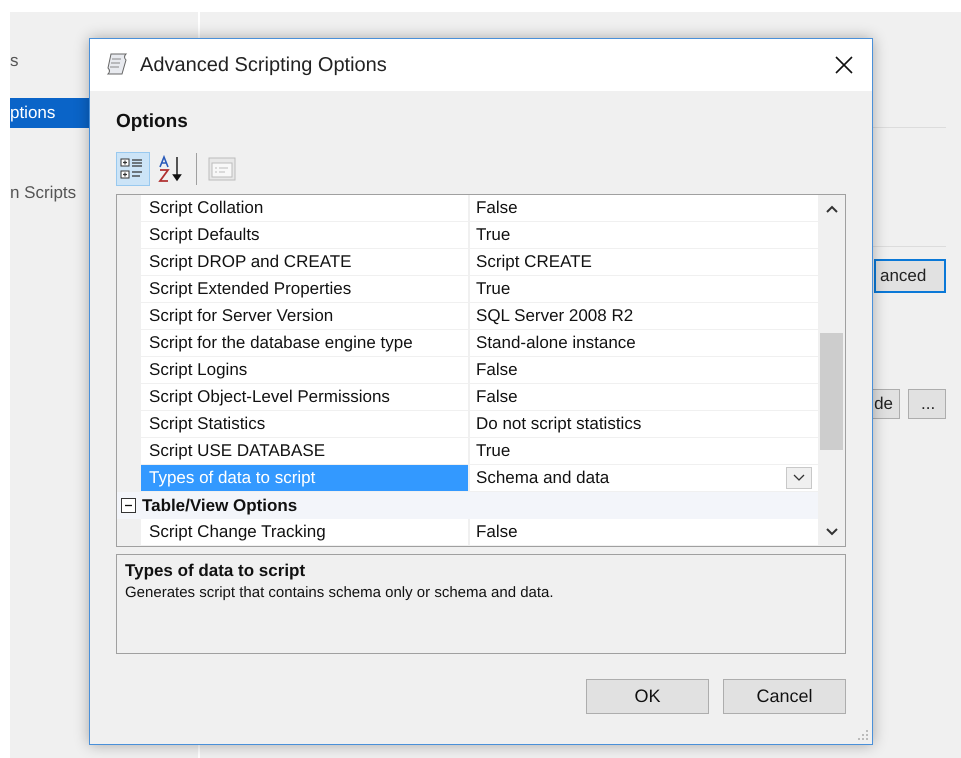  I want to click on description-text: Generates script that contains schema only or schema and data., so click(340, 592).